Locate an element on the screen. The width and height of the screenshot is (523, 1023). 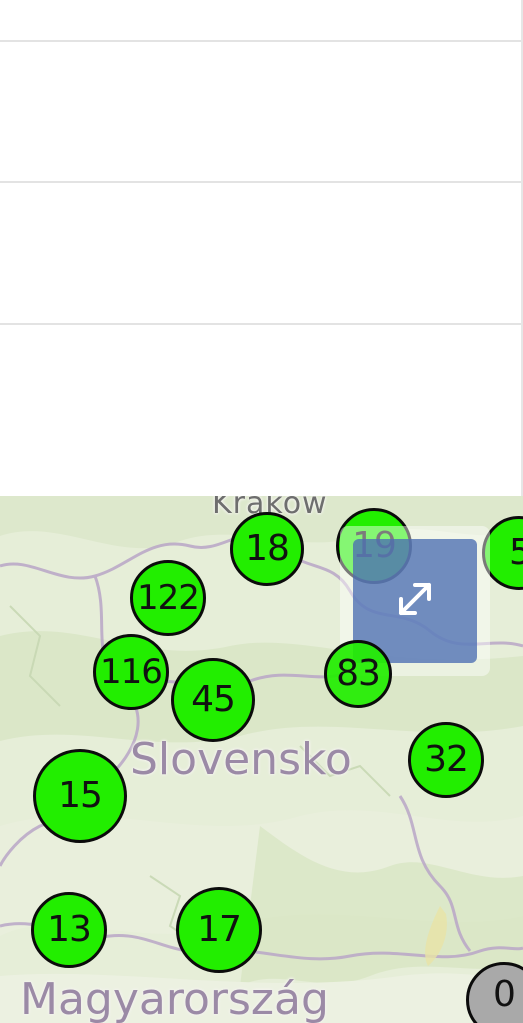
cluster-marker: 83 is located at coordinates (358, 674).